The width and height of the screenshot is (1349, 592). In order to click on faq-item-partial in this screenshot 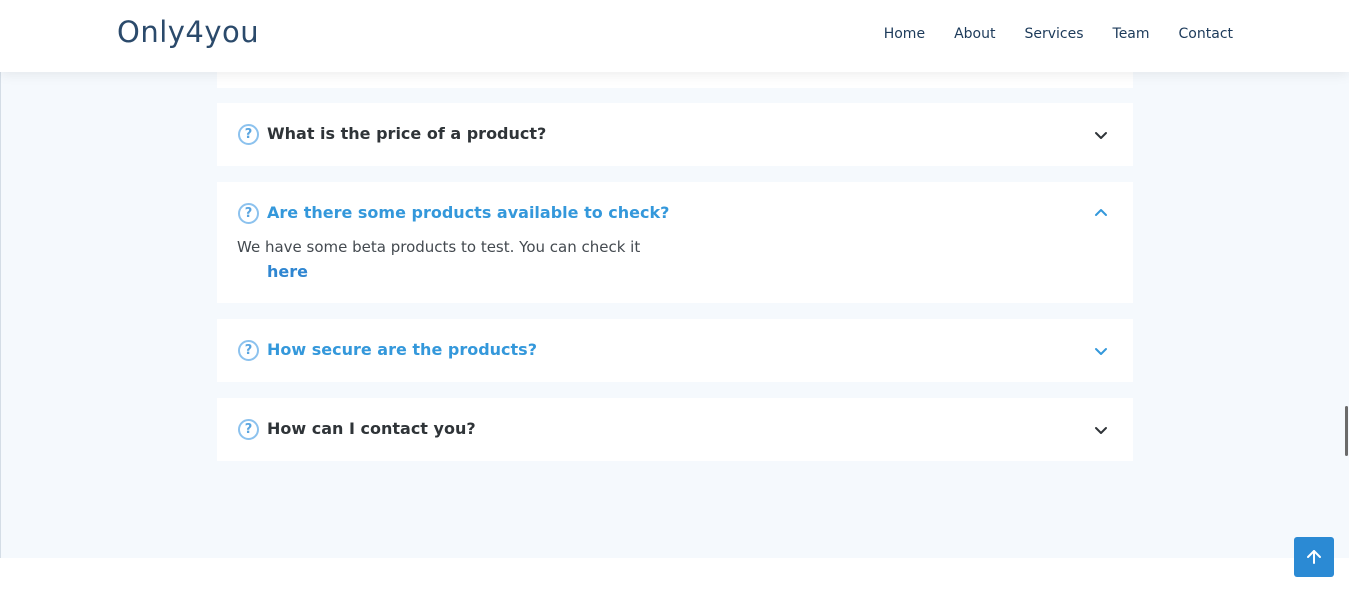, I will do `click(675, 80)`.